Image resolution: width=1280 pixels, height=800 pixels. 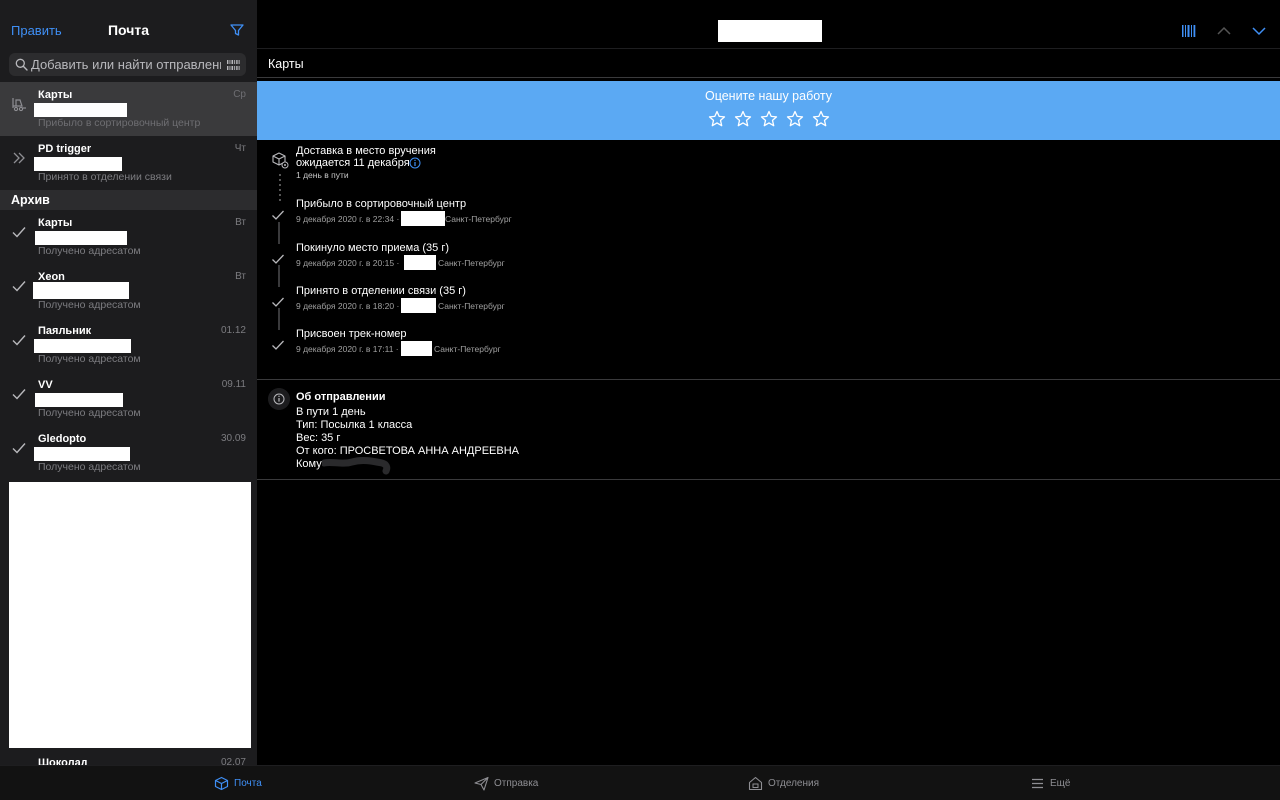 I want to click on item-date: Чт, so click(x=240, y=148).